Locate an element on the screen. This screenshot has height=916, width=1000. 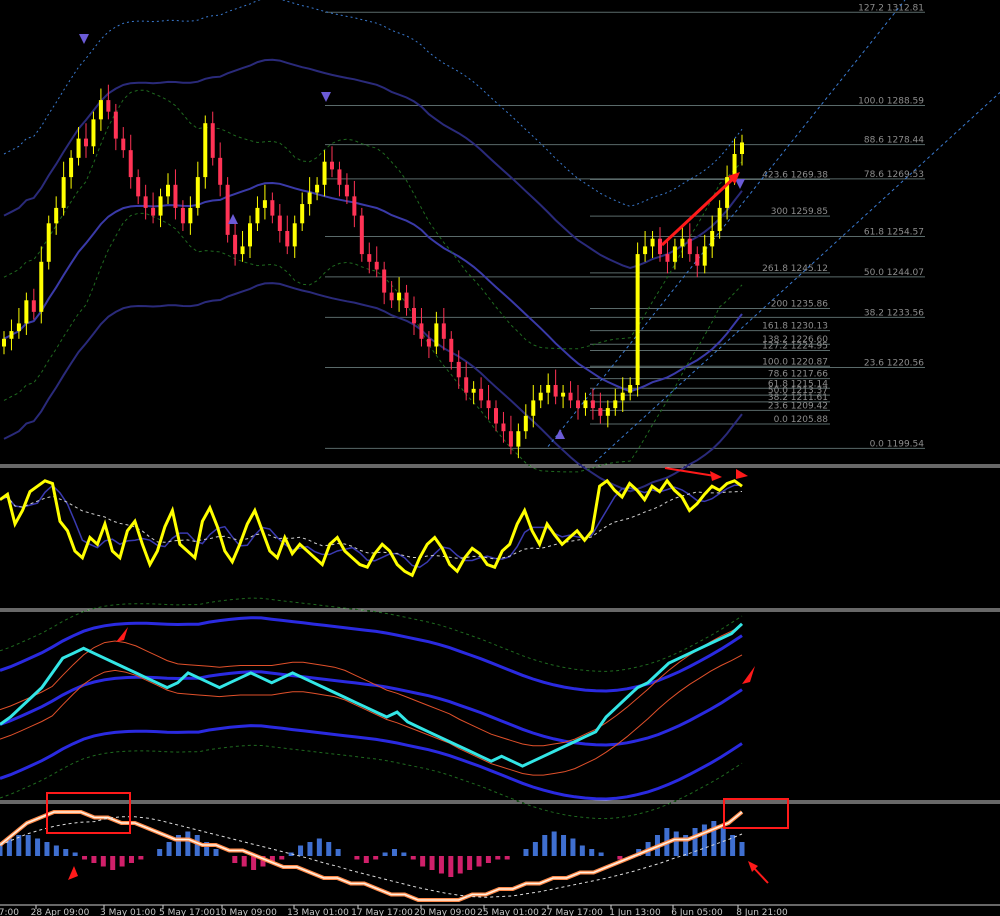
time-axis-label: 8 Jun 21:00 is located at coordinates (762, 912).